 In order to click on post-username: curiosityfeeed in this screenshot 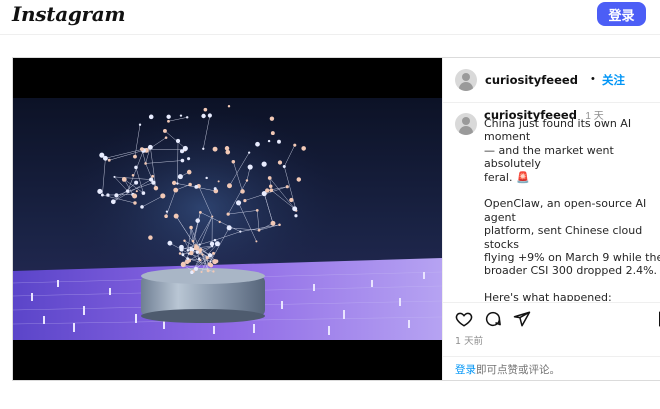, I will do `click(531, 80)`.